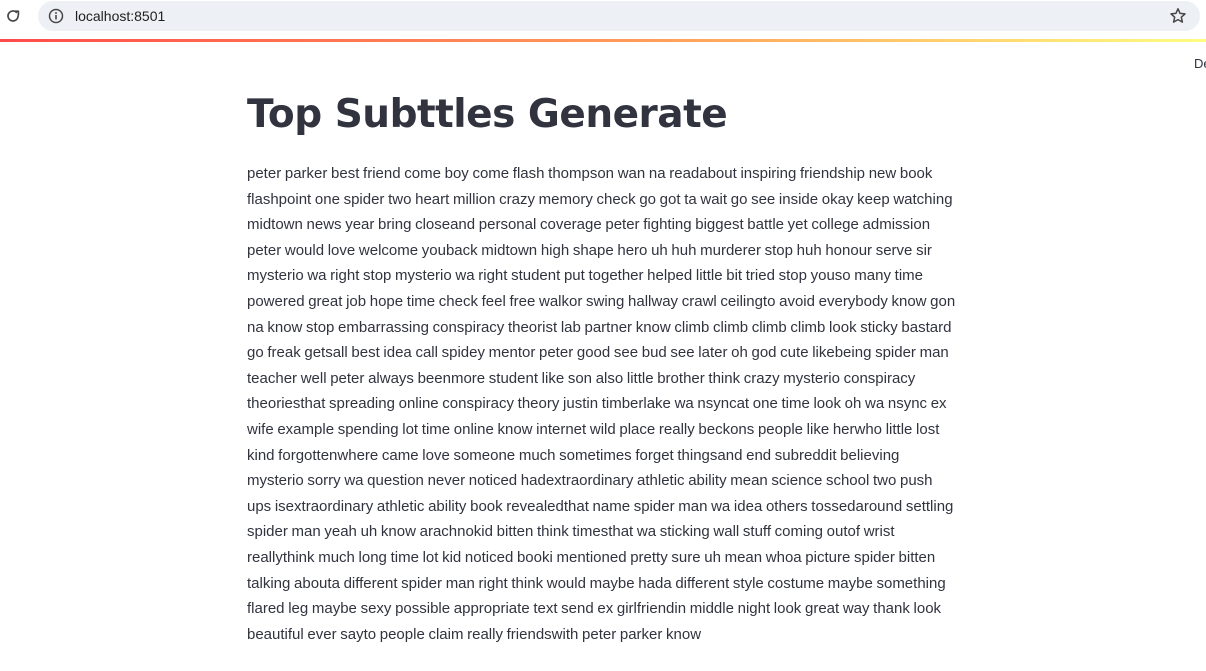 The width and height of the screenshot is (1206, 671). I want to click on app-decoration-bar, so click(603, 40).